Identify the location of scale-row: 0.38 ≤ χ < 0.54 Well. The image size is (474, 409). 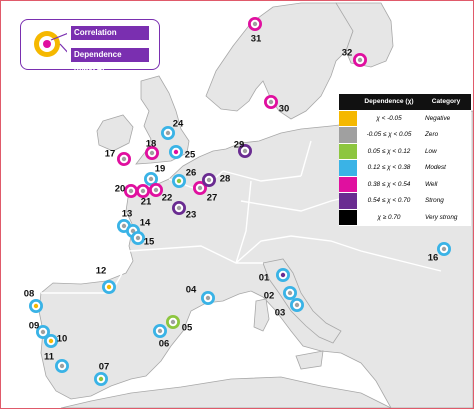
(405, 184).